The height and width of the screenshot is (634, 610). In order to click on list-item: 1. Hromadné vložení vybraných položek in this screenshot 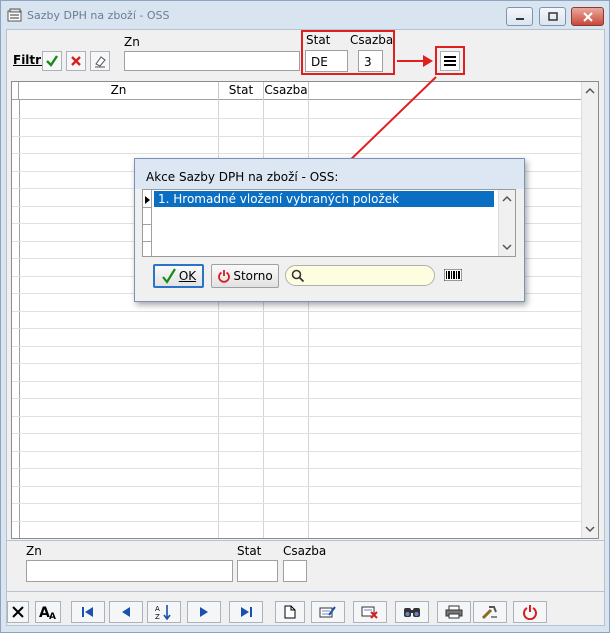, I will do `click(325, 199)`.